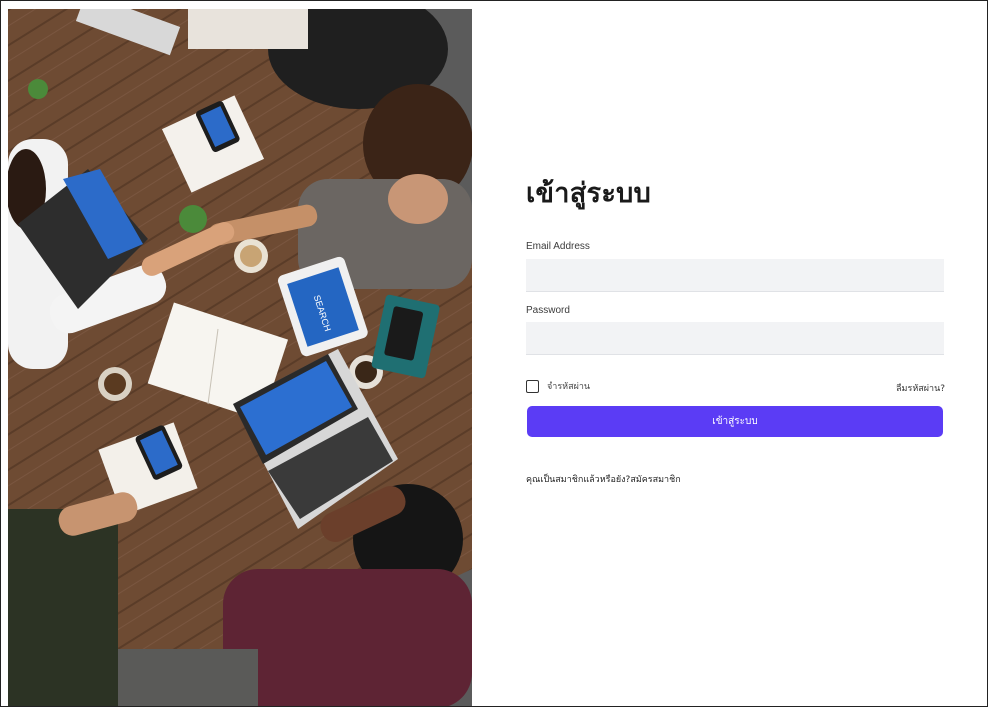 The width and height of the screenshot is (988, 707). Describe the element at coordinates (548, 310) in the screenshot. I see `password-label: Password` at that location.